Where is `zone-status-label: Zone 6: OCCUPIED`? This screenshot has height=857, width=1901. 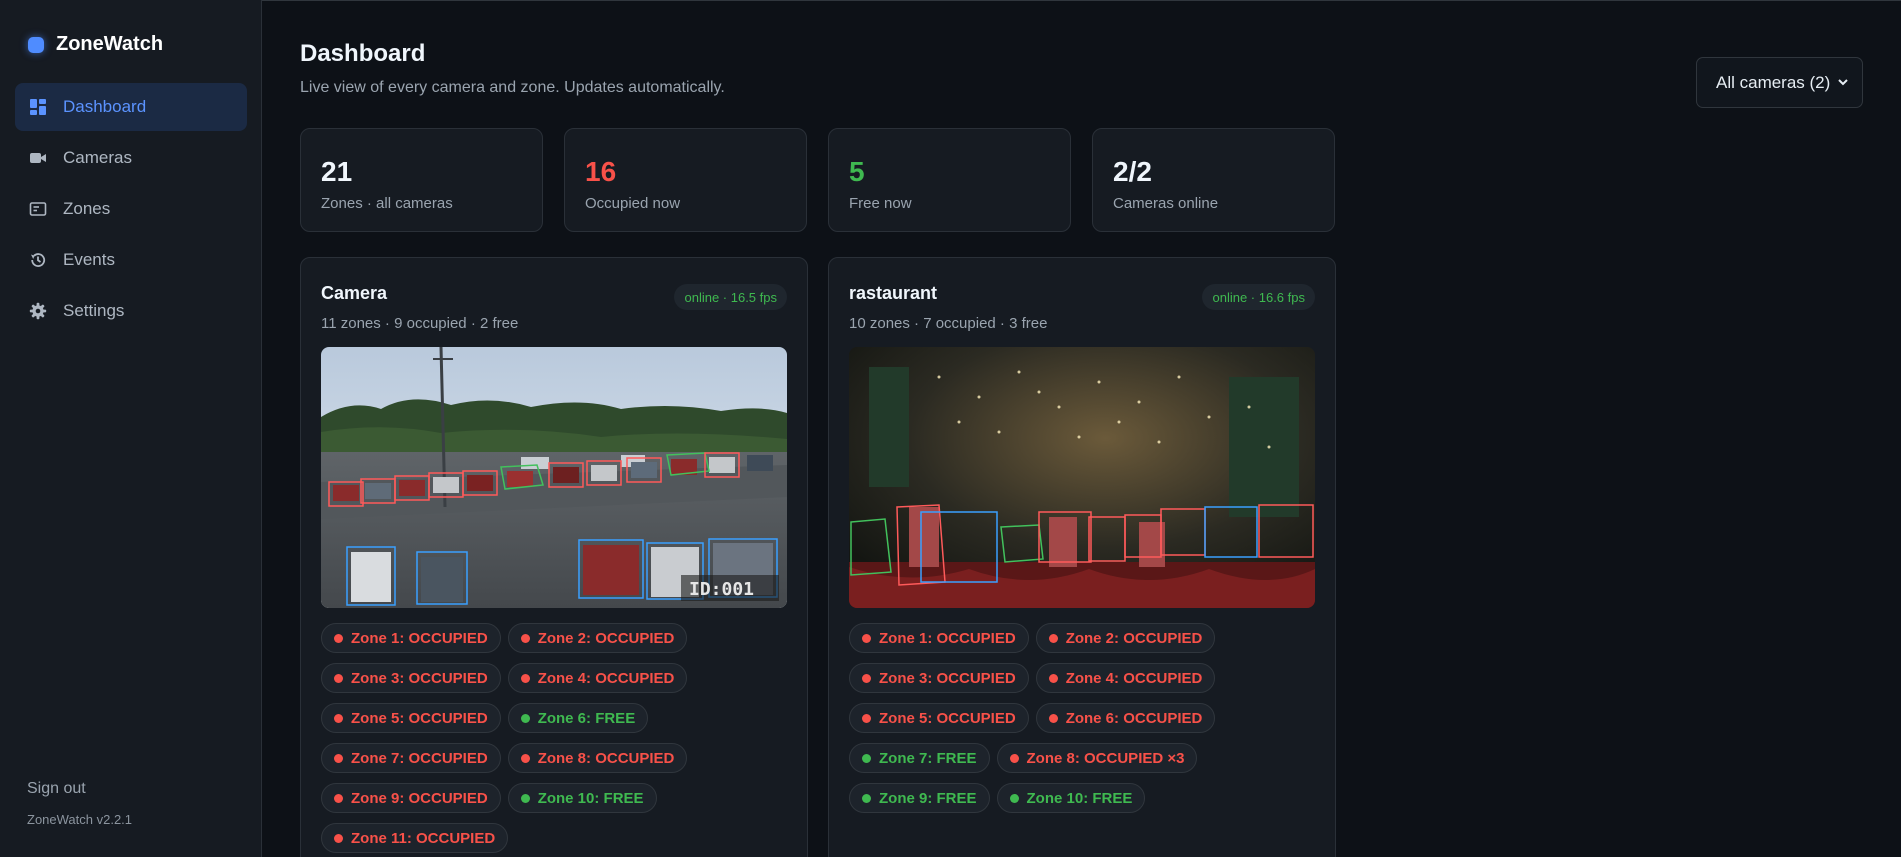
zone-status-label: Zone 6: OCCUPIED is located at coordinates (1134, 718).